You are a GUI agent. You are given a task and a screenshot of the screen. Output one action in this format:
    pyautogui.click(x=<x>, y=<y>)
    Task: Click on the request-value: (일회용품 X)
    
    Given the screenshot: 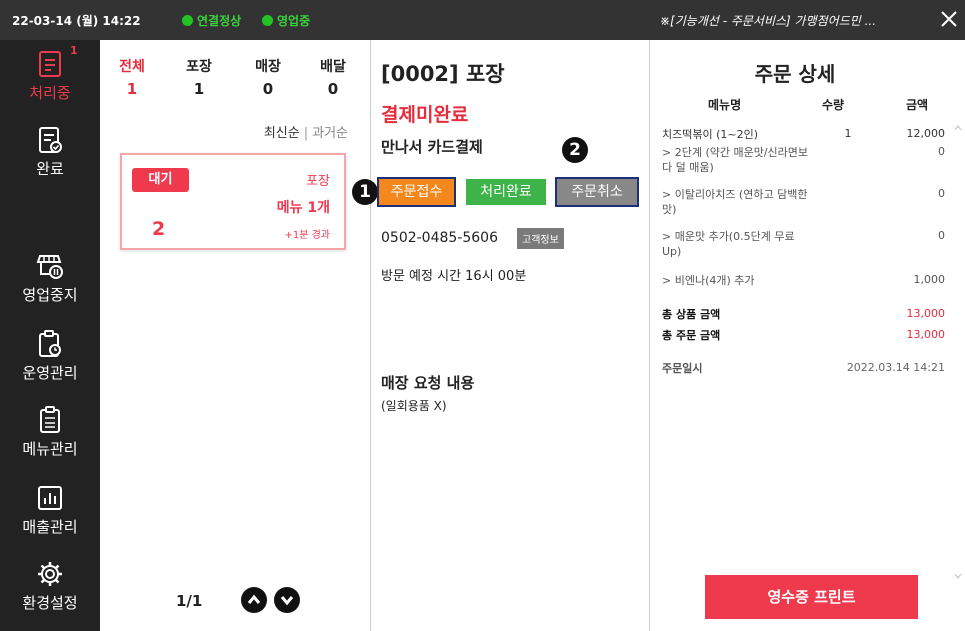 What is the action you would take?
    pyautogui.click(x=414, y=406)
    